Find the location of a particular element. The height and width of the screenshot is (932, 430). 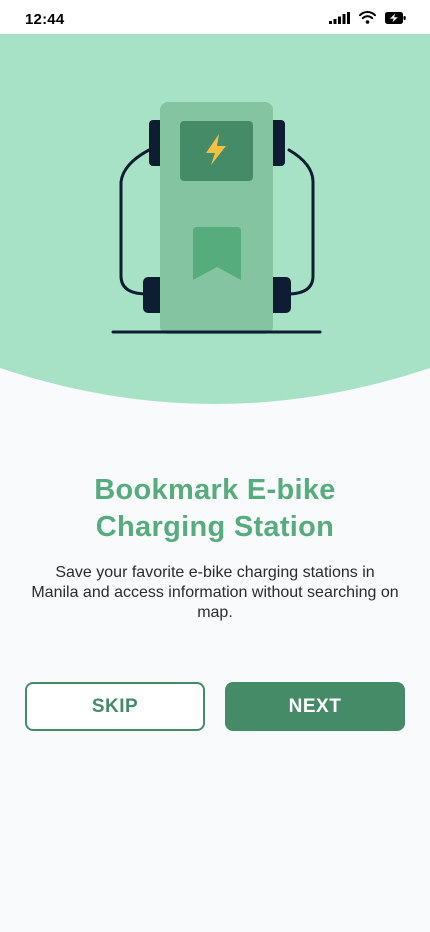

status-bar: 12:44 is located at coordinates (215, 17).